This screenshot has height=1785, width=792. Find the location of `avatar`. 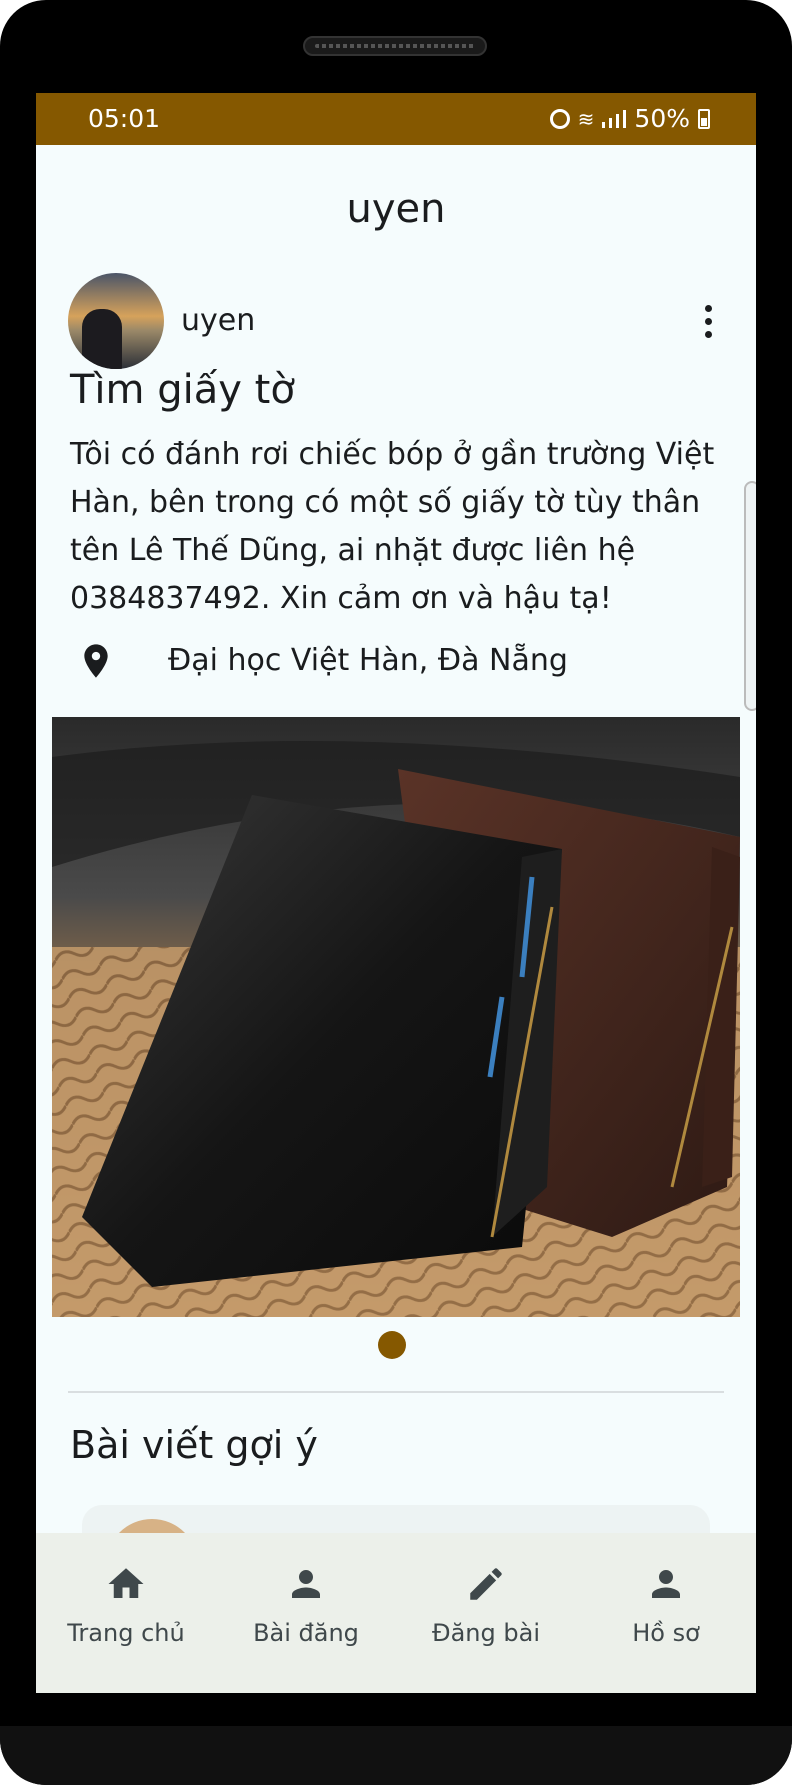

avatar is located at coordinates (116, 321).